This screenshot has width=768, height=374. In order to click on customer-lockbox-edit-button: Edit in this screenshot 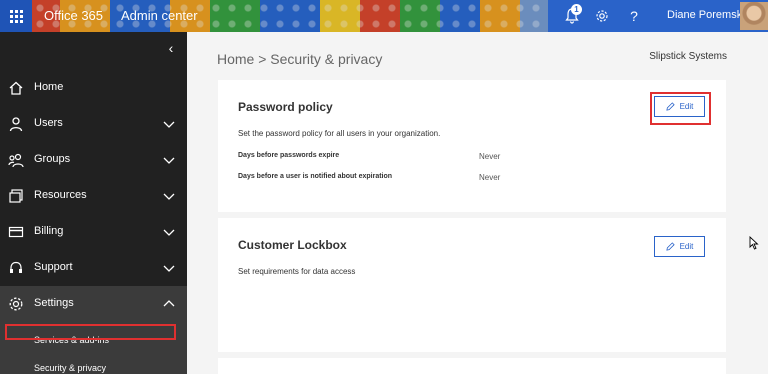, I will do `click(679, 246)`.